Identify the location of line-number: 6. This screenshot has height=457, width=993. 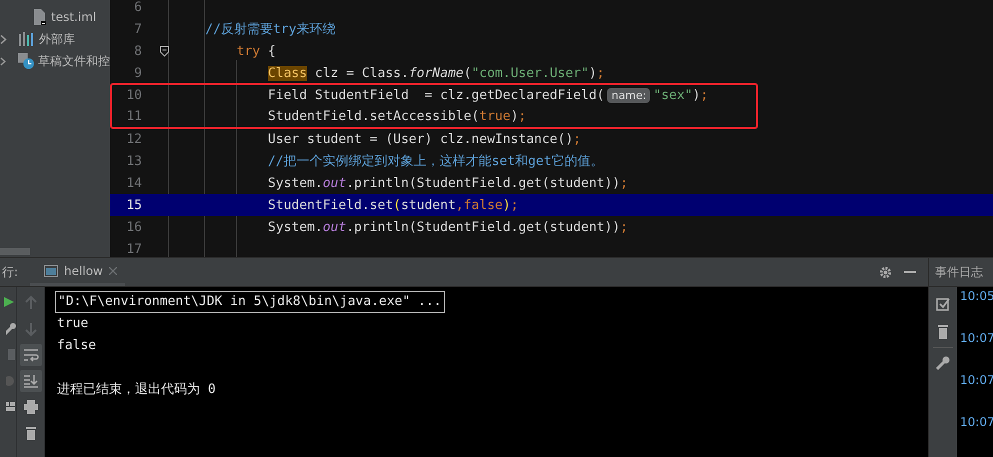
(137, 7).